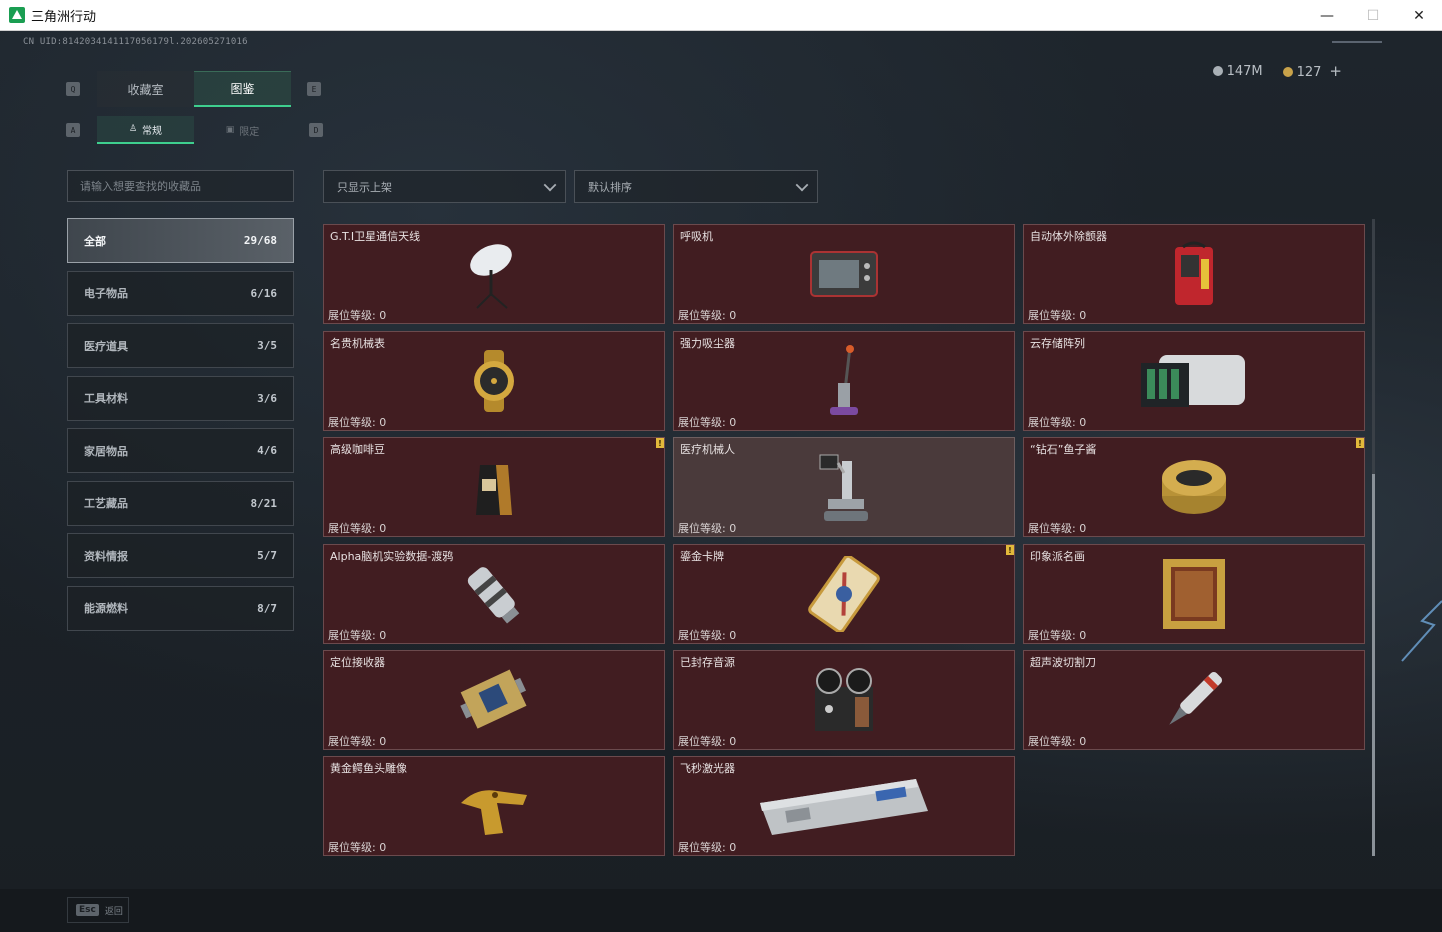  I want to click on item-card: 飞秒激光器 展位等级: 0, so click(844, 806).